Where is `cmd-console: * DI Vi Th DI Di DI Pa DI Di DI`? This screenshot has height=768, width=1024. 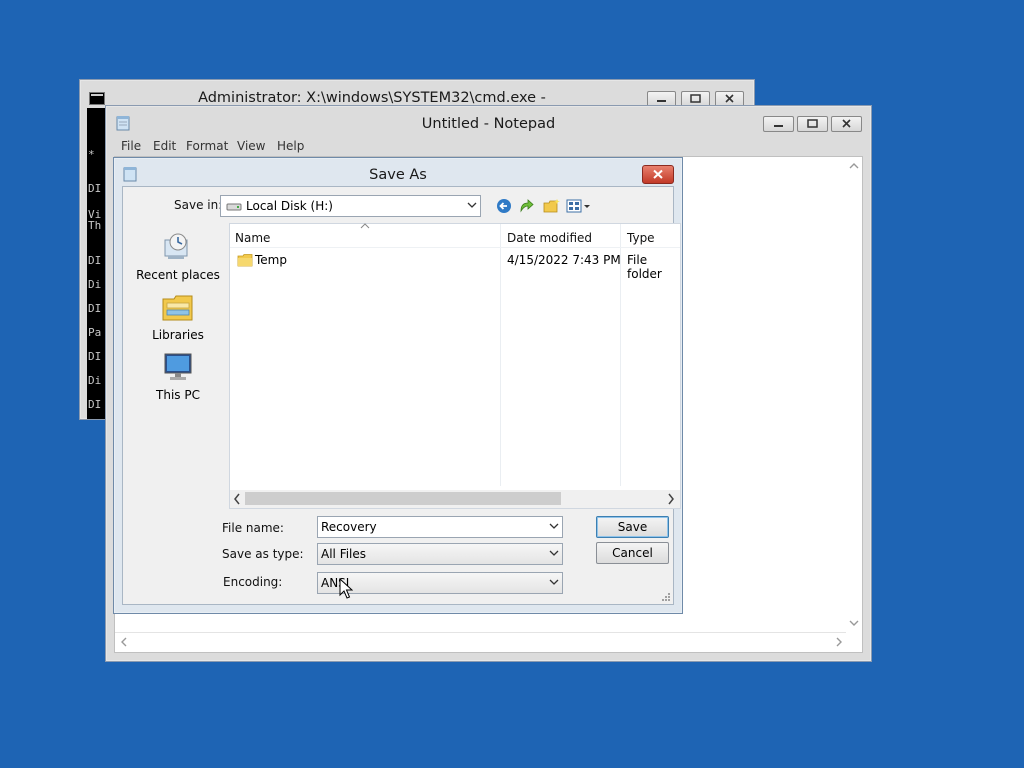
cmd-console: * DI Vi Th DI Di DI Pa DI Di DI is located at coordinates (97, 263).